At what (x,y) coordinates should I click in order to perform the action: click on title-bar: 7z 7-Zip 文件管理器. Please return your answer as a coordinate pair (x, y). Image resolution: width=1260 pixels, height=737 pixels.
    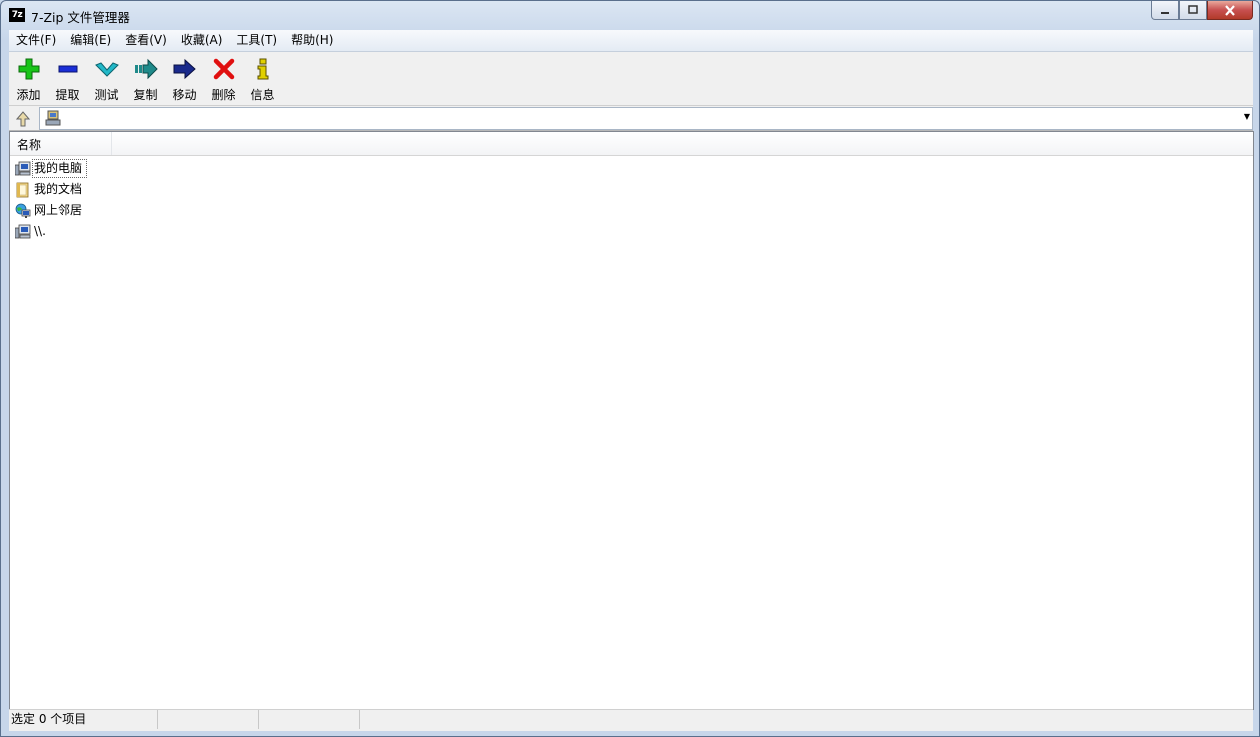
    Looking at the image, I should click on (630, 15).